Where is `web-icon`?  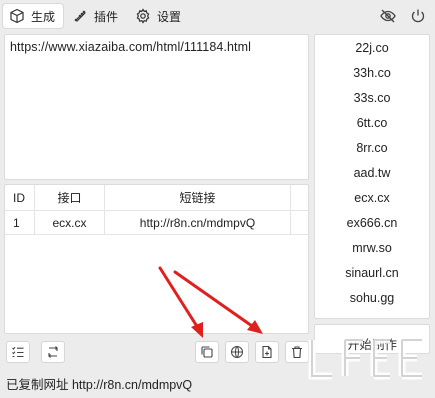
web-icon is located at coordinates (237, 352).